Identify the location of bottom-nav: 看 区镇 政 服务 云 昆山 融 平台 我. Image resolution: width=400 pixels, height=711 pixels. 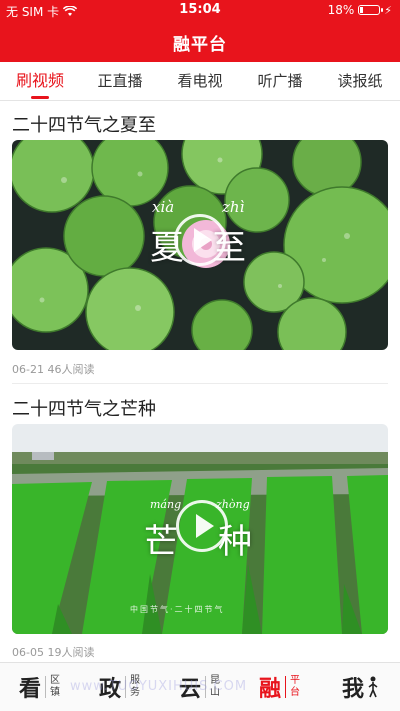
(200, 686).